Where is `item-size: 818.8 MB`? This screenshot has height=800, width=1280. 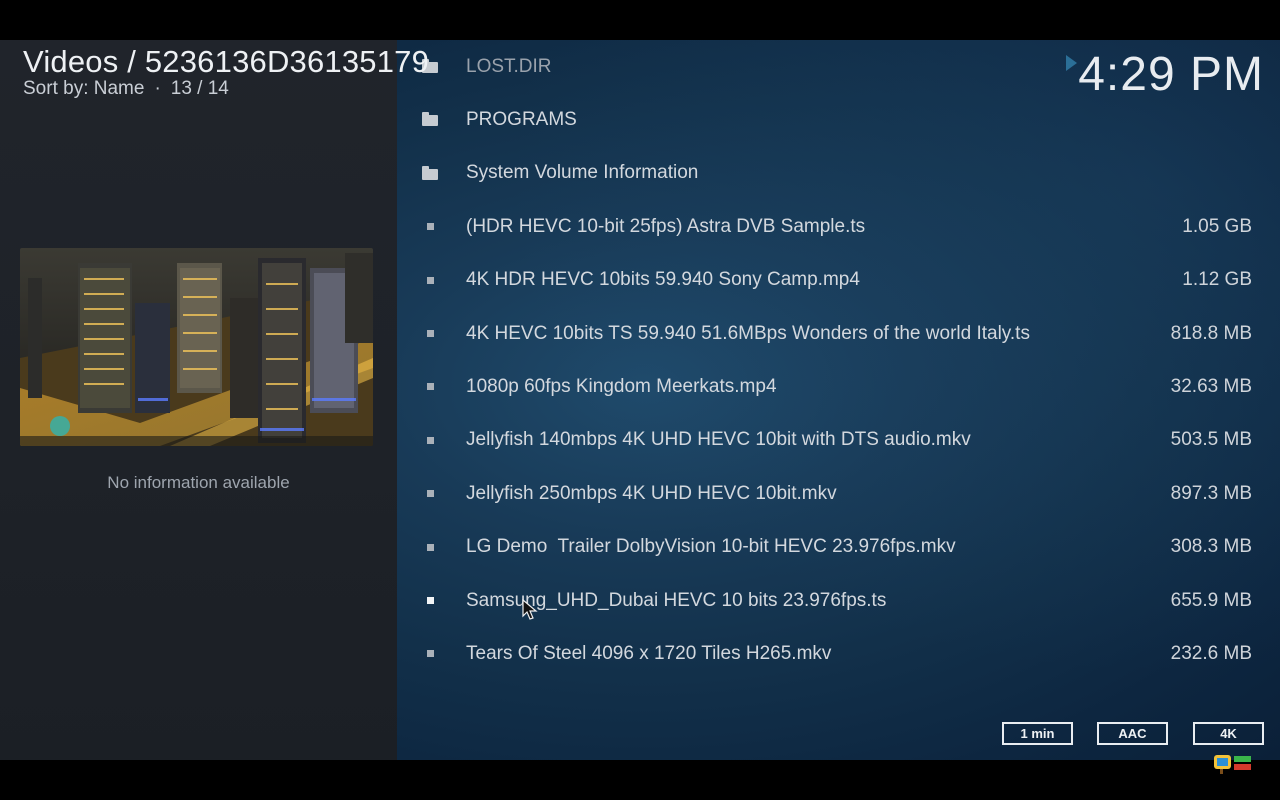
item-size: 818.8 MB is located at coordinates (1211, 333).